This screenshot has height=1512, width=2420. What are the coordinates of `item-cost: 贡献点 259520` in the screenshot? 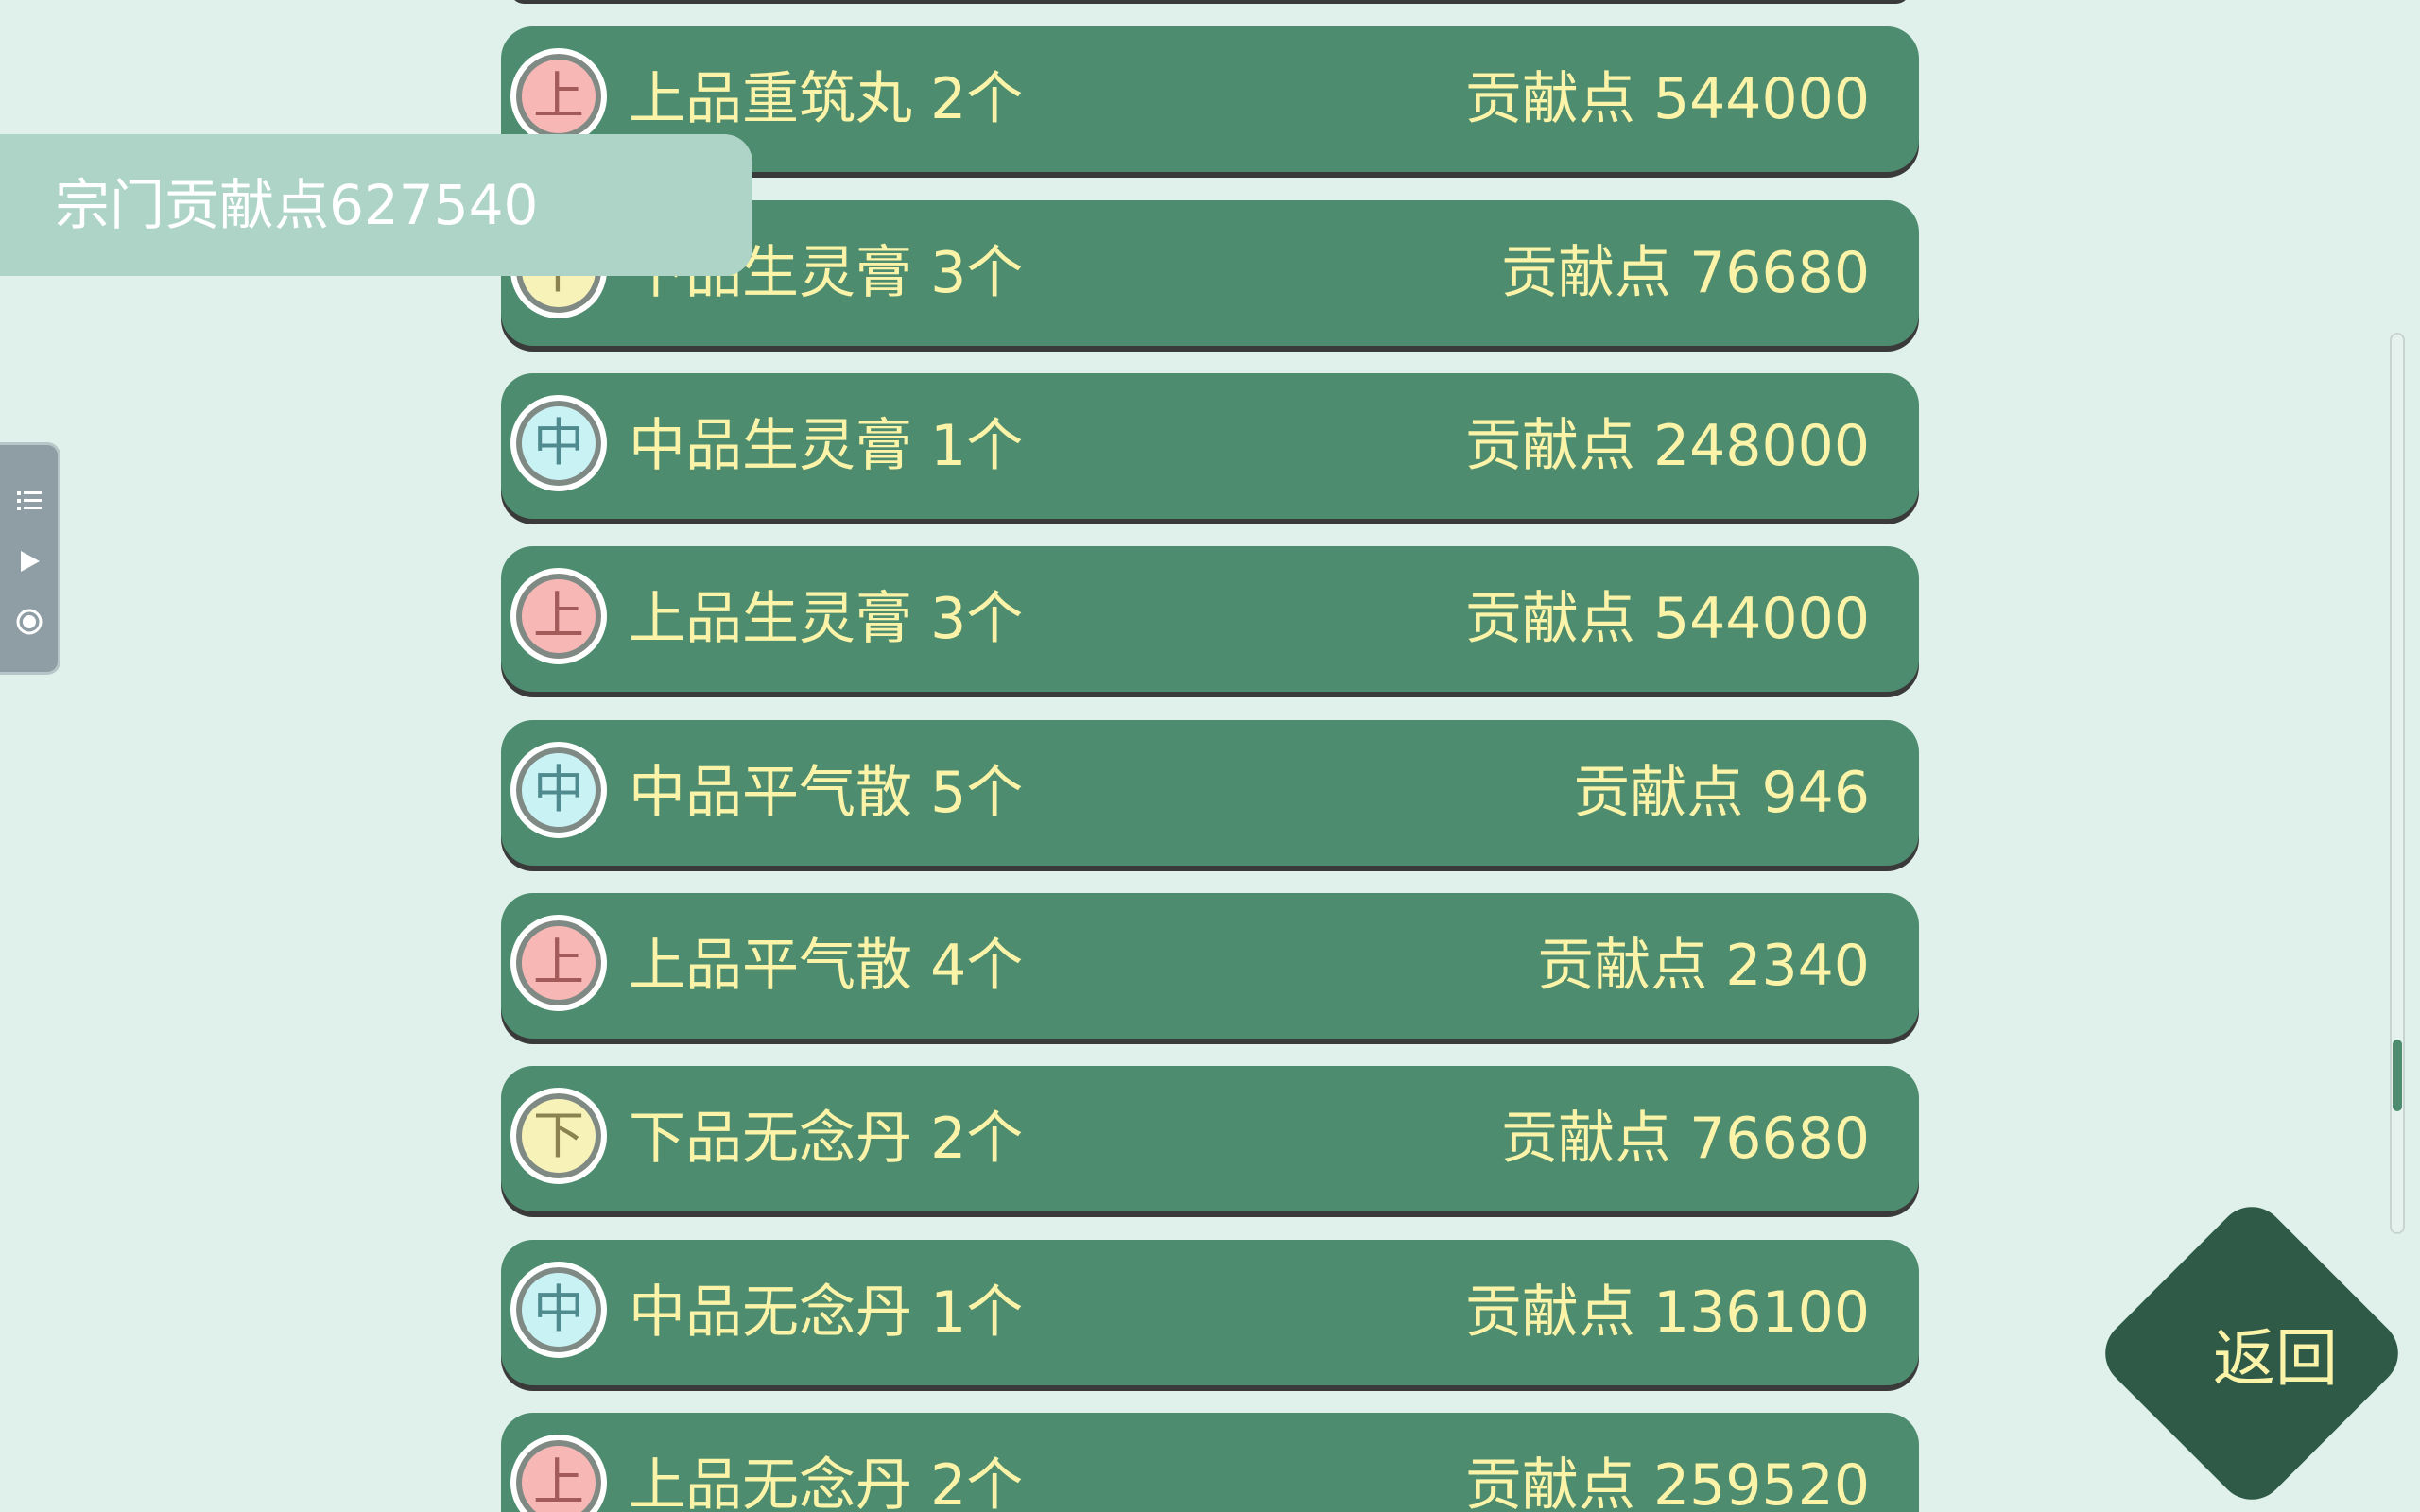 It's located at (1667, 1482).